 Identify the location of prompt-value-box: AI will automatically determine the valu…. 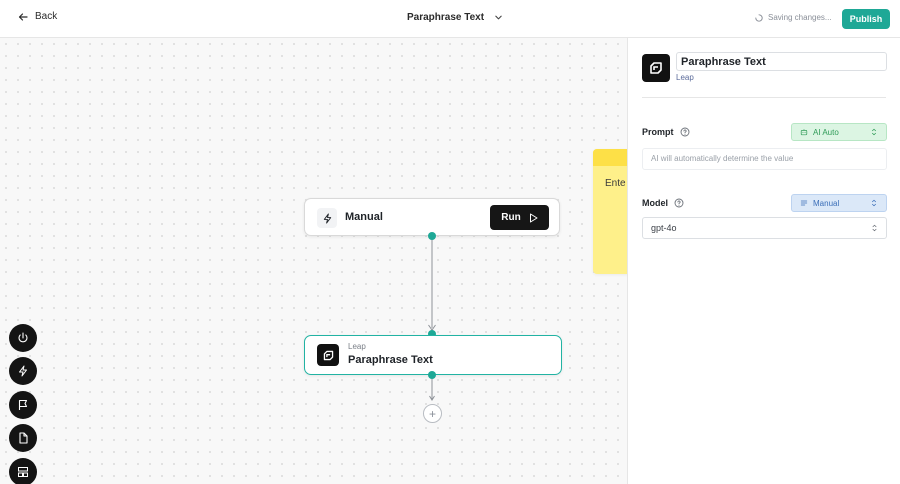
(764, 159).